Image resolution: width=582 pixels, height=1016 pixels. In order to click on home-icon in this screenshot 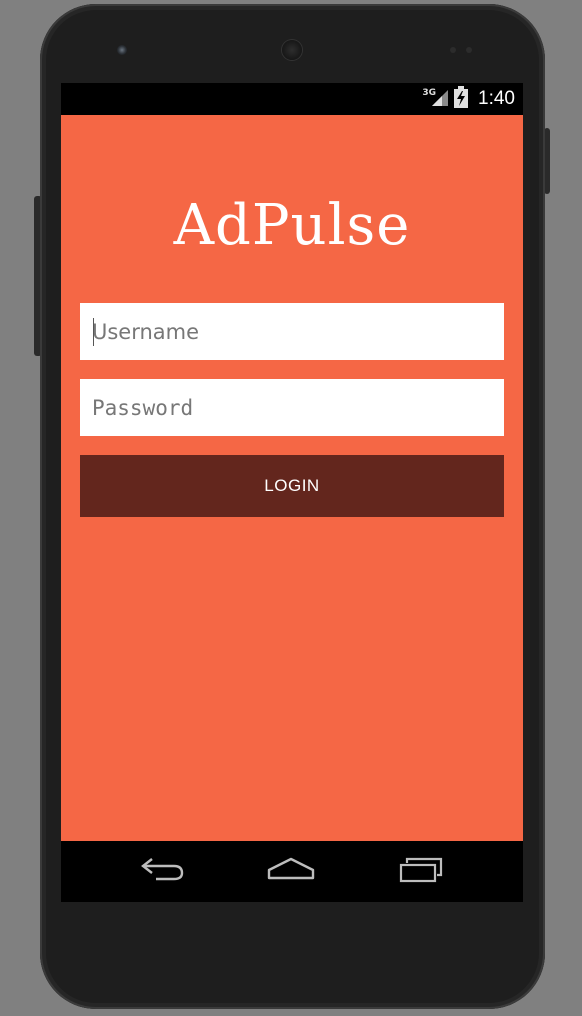, I will do `click(291, 871)`.